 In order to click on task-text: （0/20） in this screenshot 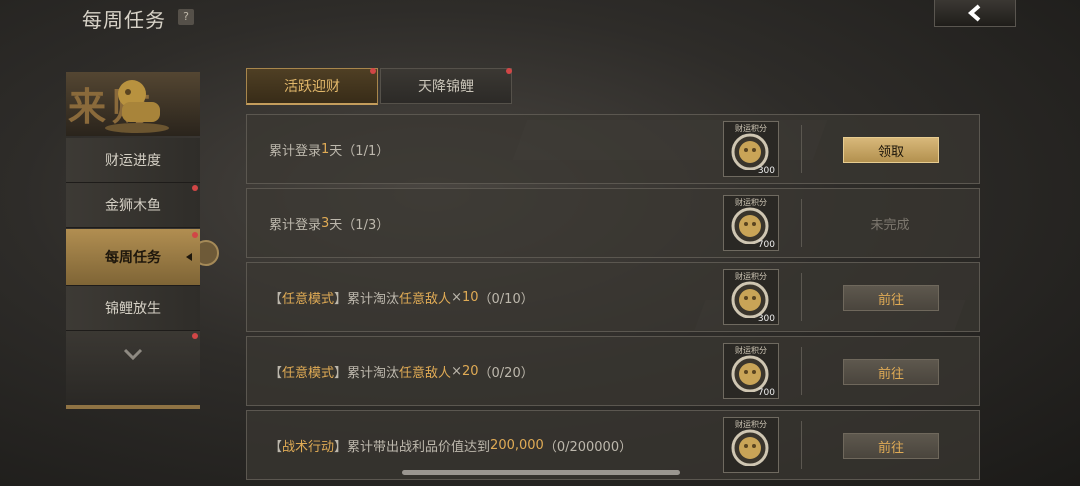, I will do `click(506, 373)`.